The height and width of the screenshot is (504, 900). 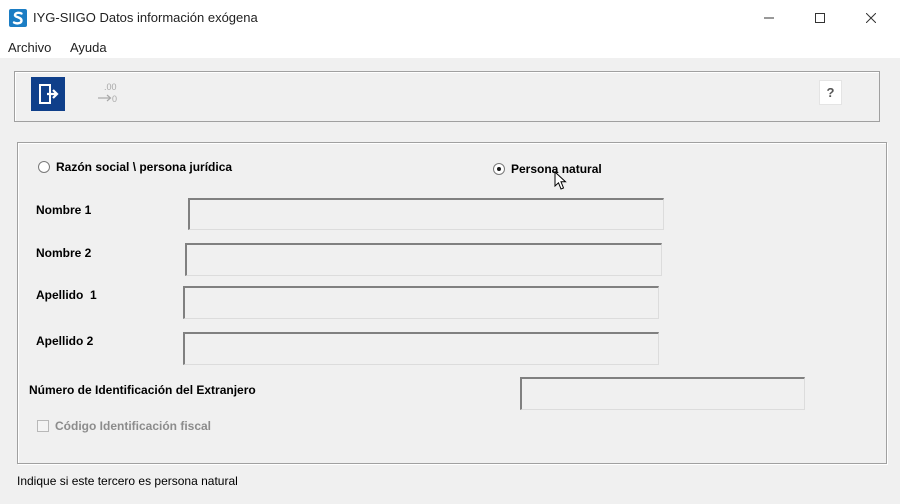 I want to click on svg-text: .00, so click(x=110, y=87).